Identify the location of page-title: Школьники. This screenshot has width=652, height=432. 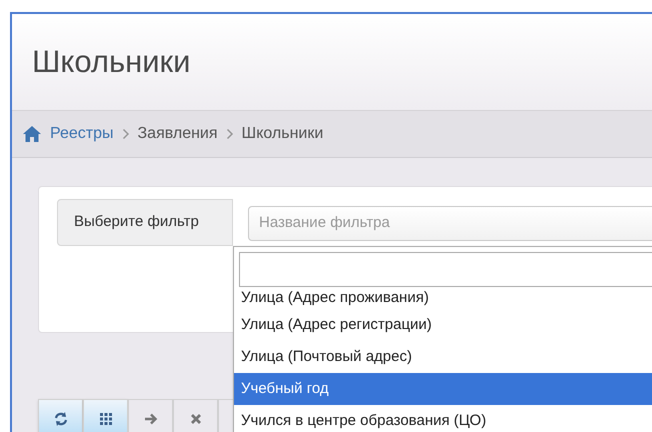
(111, 61).